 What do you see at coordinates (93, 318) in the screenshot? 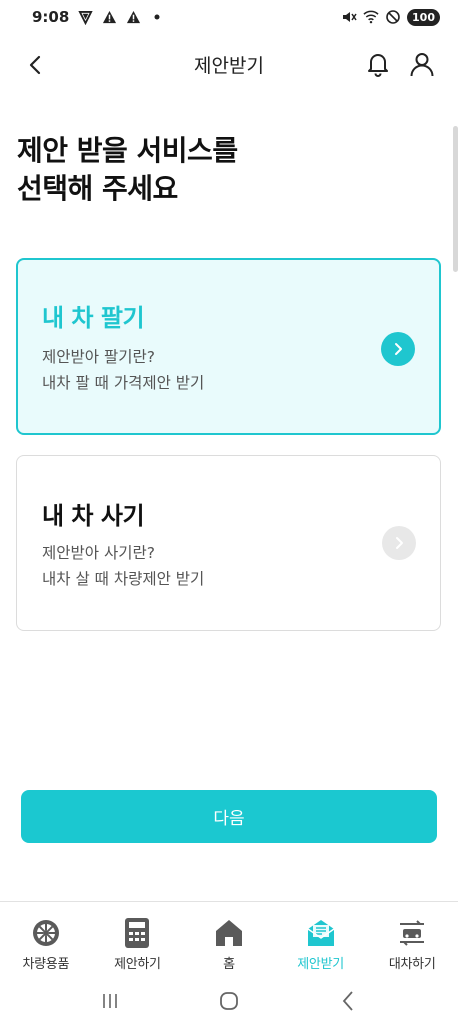
I see `card-title: 내 차 팔기` at bounding box center [93, 318].